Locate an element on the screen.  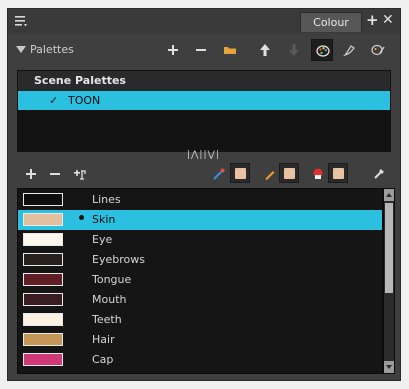
color-style-button is located at coordinates (350, 50).